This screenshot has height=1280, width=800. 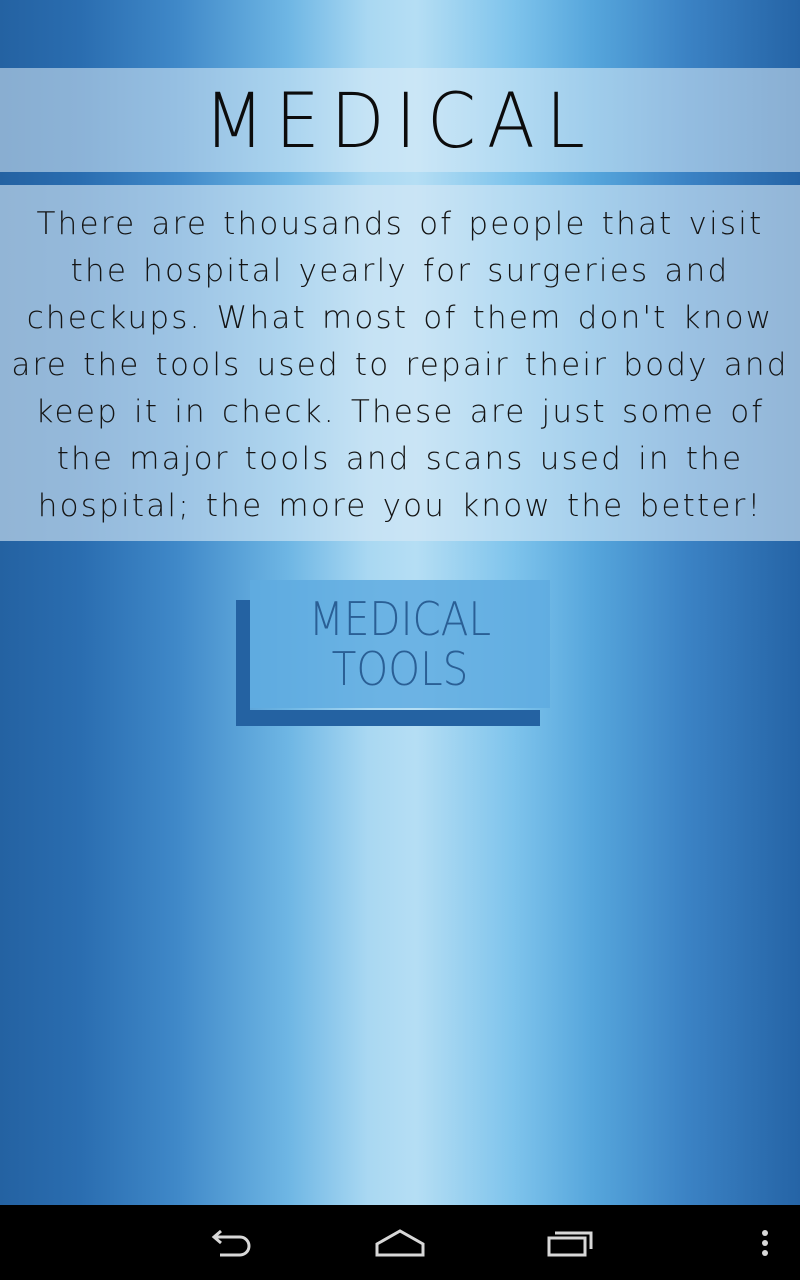 I want to click on button-label: MEDICAL TOOLS, so click(x=400, y=644).